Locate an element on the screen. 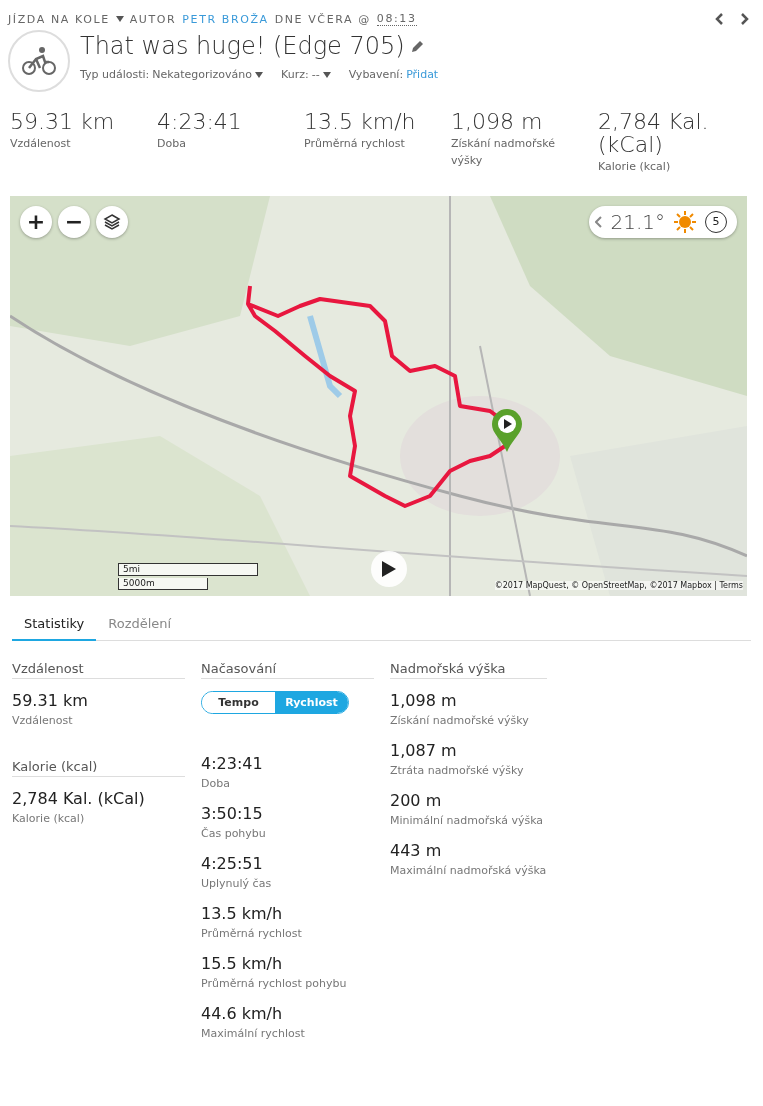  layers-icon is located at coordinates (112, 221).